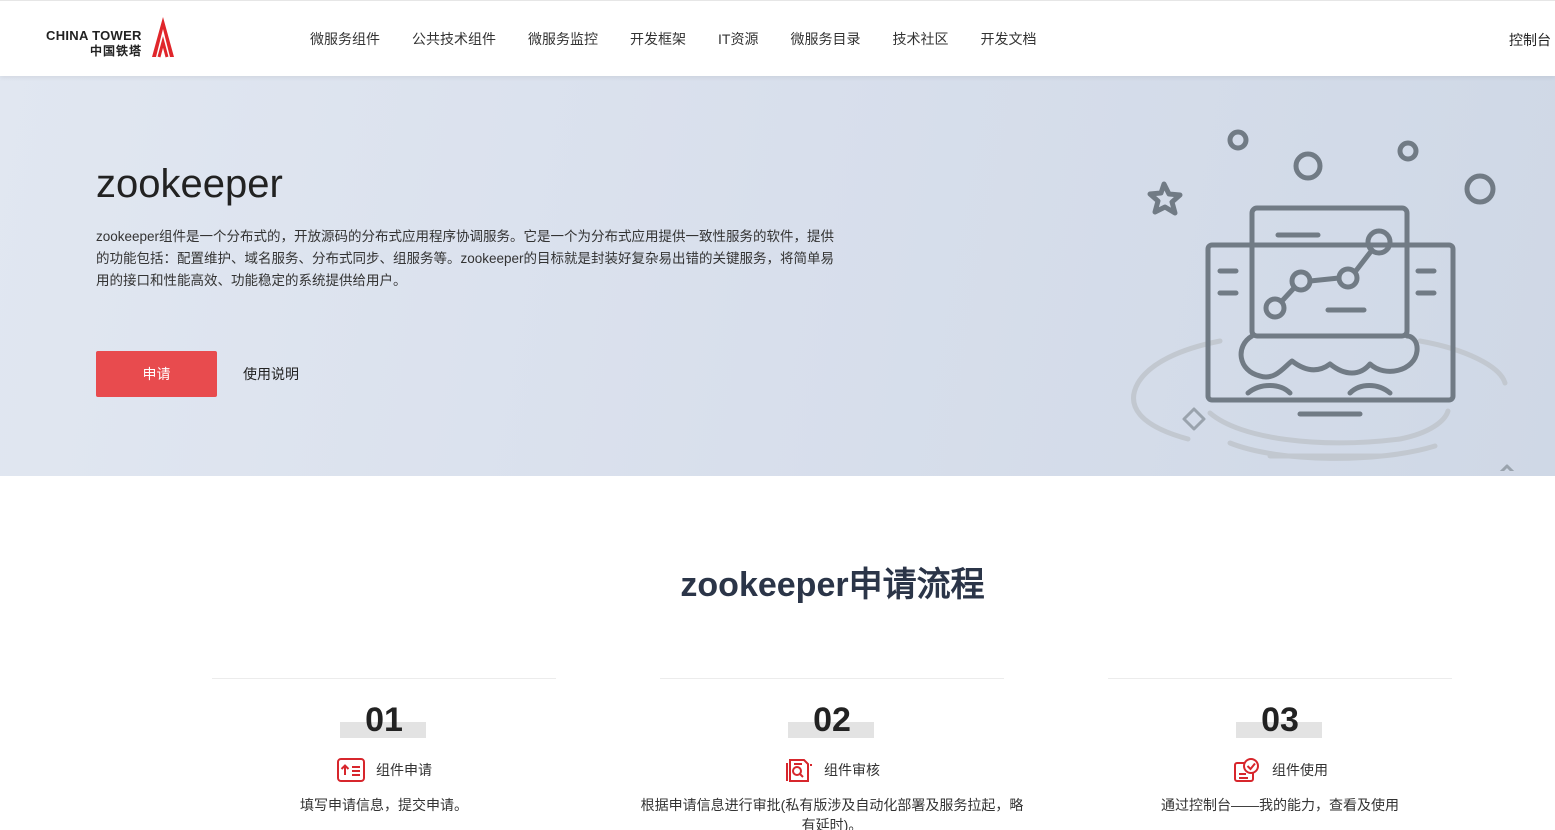 The width and height of the screenshot is (1555, 830). I want to click on step-name: 组件使用, so click(1300, 770).